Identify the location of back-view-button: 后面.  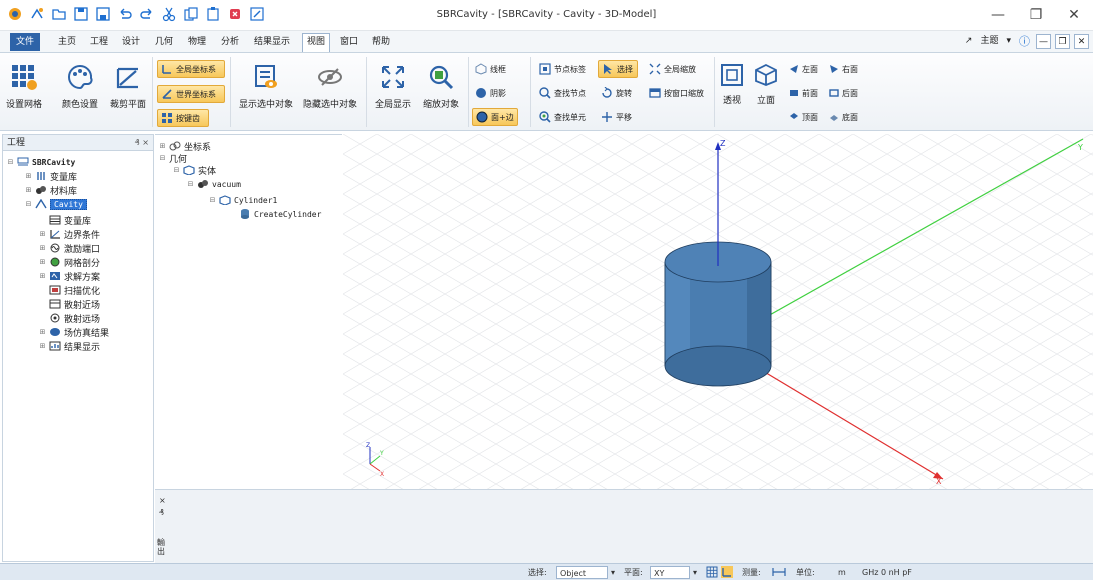
(843, 93).